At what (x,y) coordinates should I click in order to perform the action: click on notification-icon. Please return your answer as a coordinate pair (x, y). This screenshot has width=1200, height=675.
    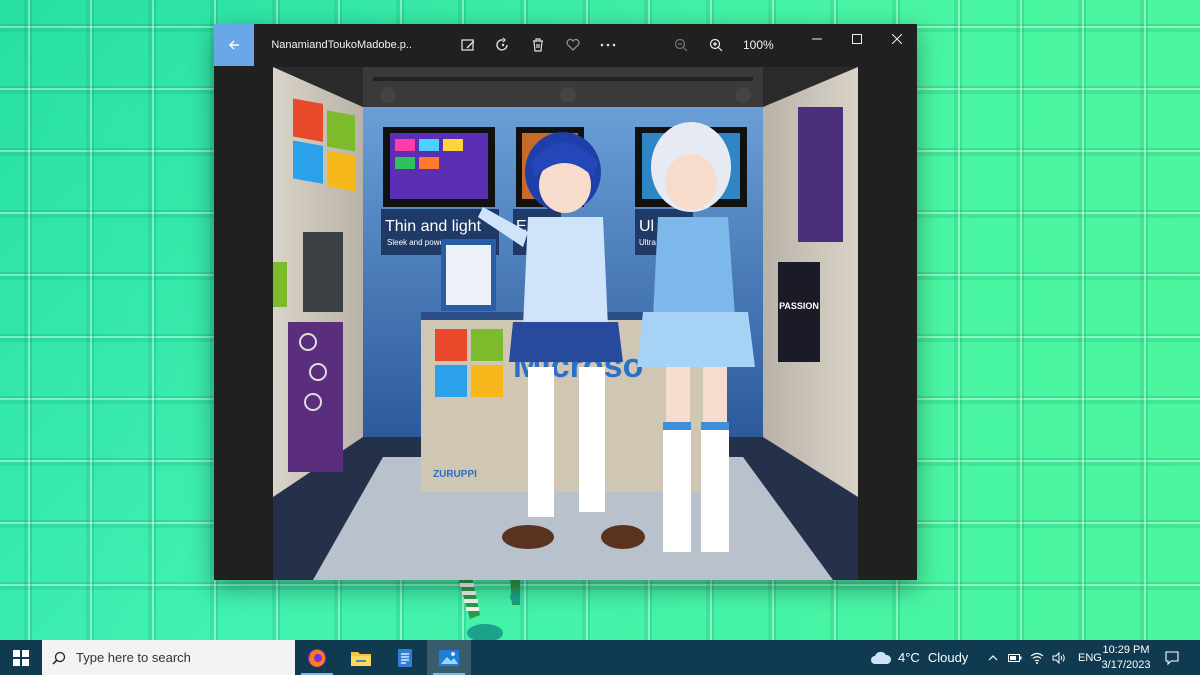
    Looking at the image, I should click on (1172, 657).